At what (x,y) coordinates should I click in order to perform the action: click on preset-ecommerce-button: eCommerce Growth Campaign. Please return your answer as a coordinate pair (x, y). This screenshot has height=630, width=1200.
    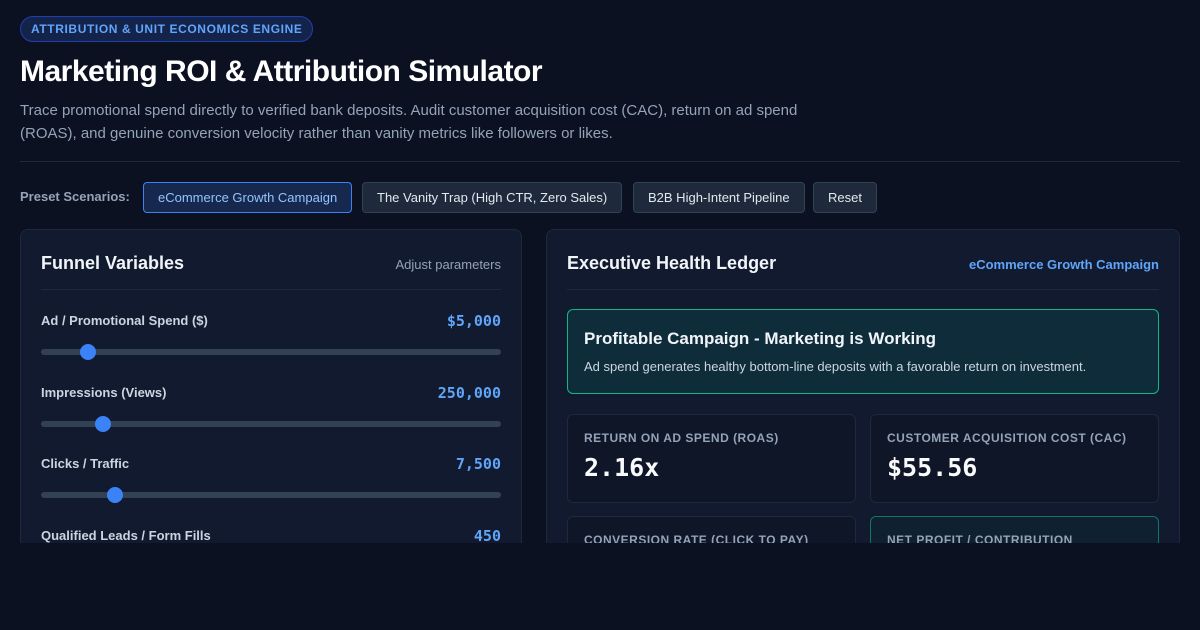
    Looking at the image, I should click on (248, 197).